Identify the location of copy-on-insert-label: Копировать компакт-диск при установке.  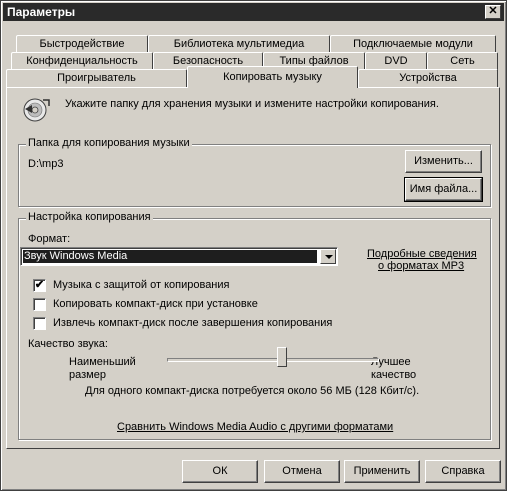
(155, 304).